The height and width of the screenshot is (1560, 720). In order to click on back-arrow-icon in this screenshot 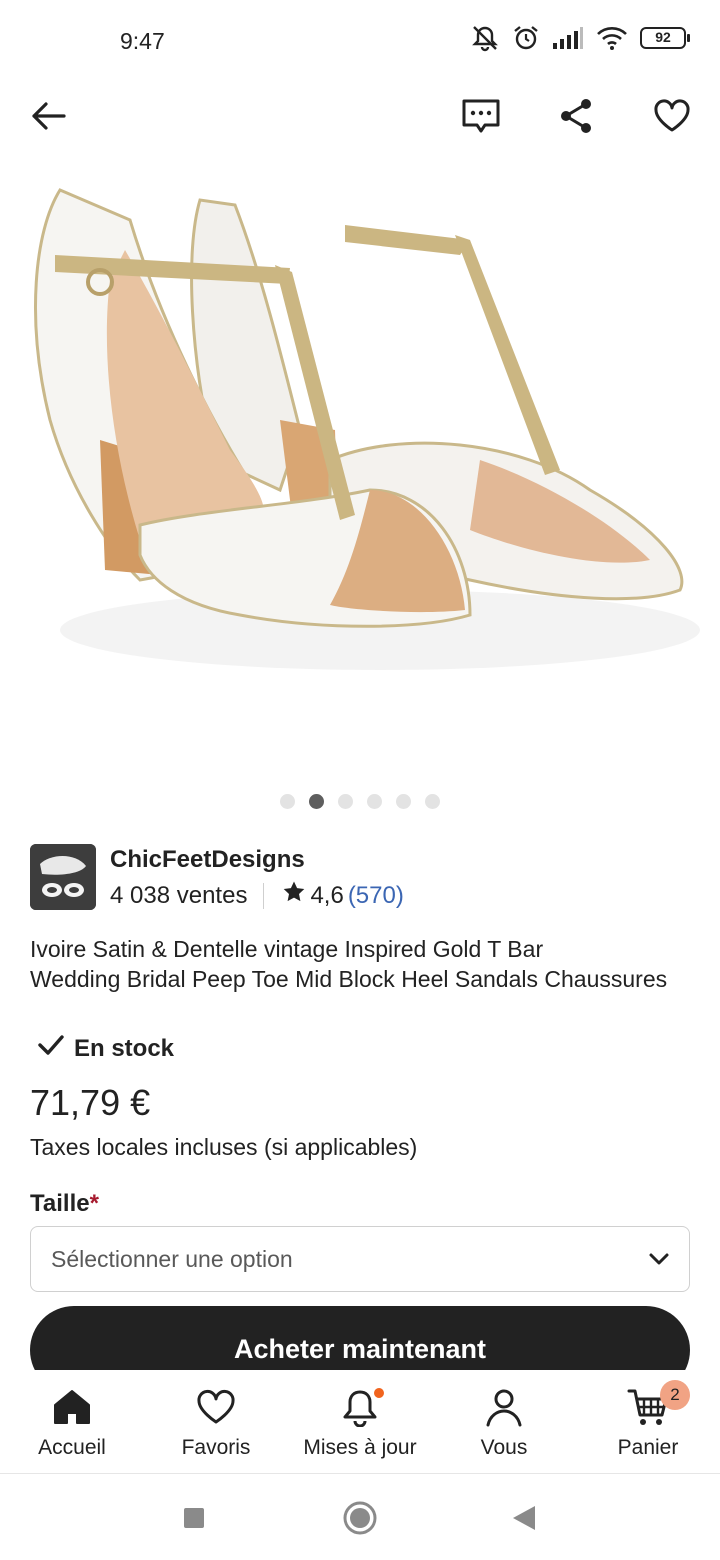, I will do `click(48, 118)`.